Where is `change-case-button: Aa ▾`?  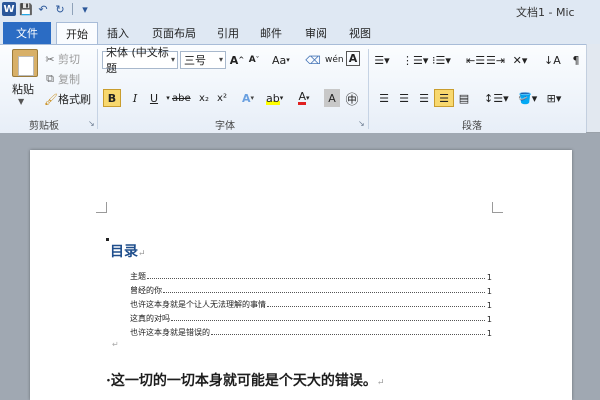 change-case-button: Aa ▾ is located at coordinates (281, 60).